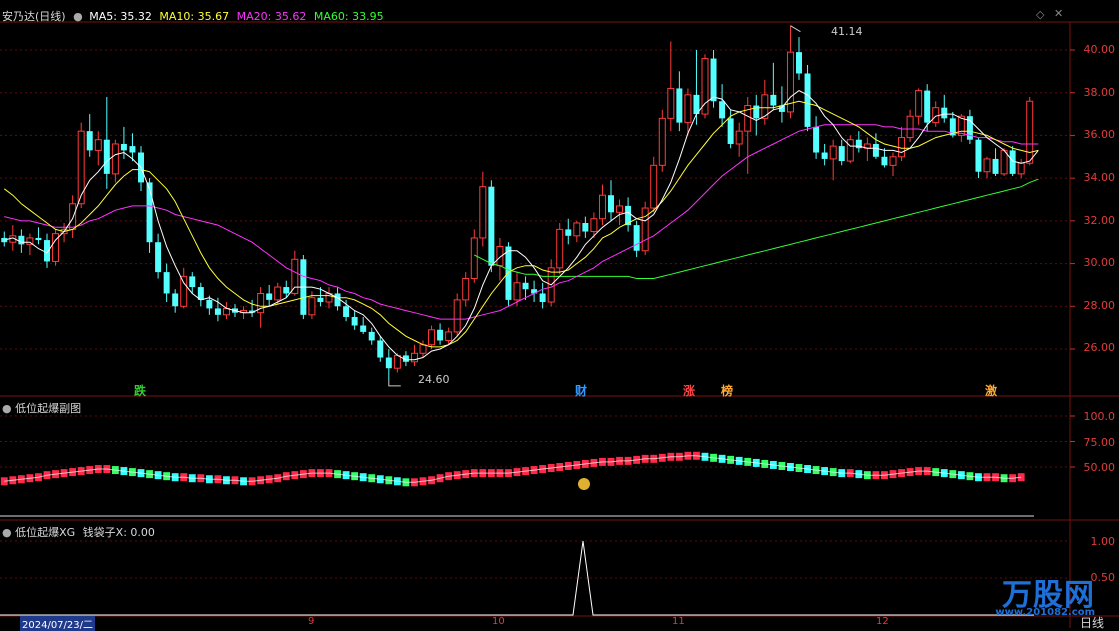  What do you see at coordinates (1099, 416) in the screenshot?
I see `sub1-ytick-100: 100.0` at bounding box center [1099, 416].